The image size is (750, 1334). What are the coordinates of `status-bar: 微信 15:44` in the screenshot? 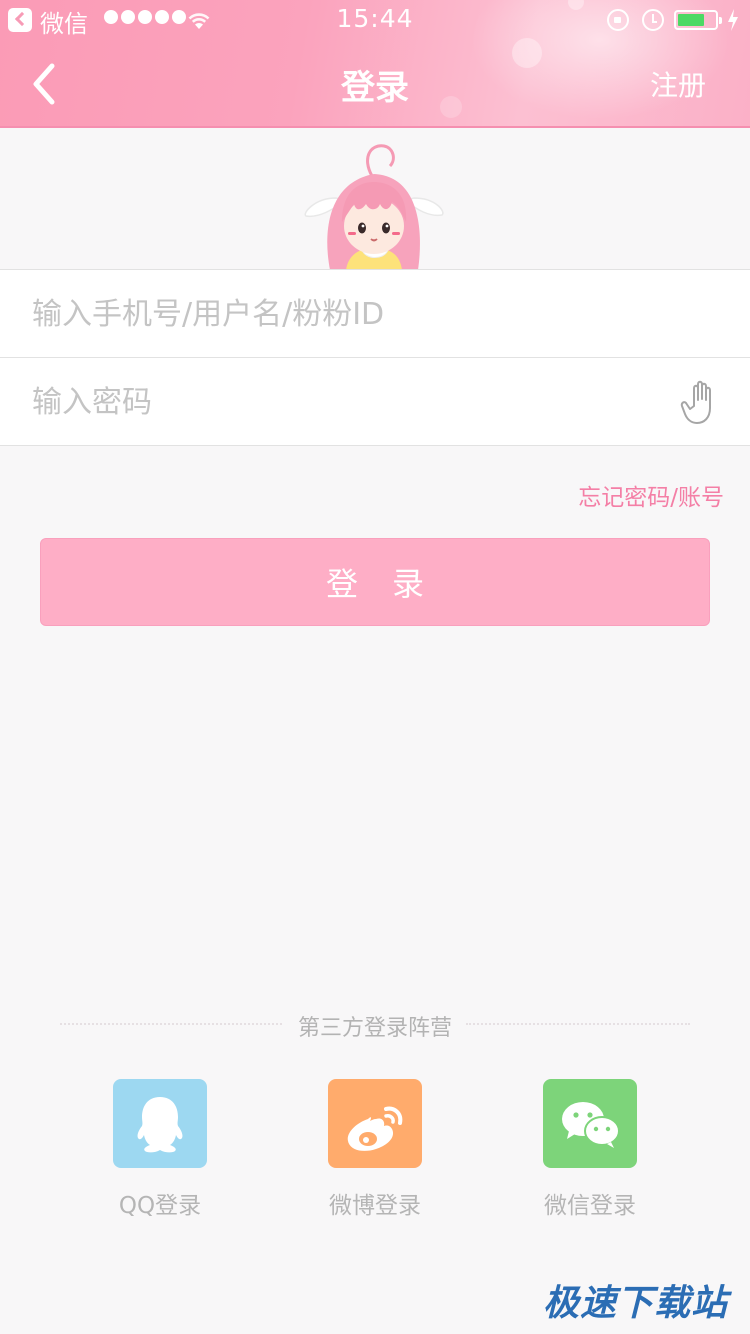 It's located at (375, 20).